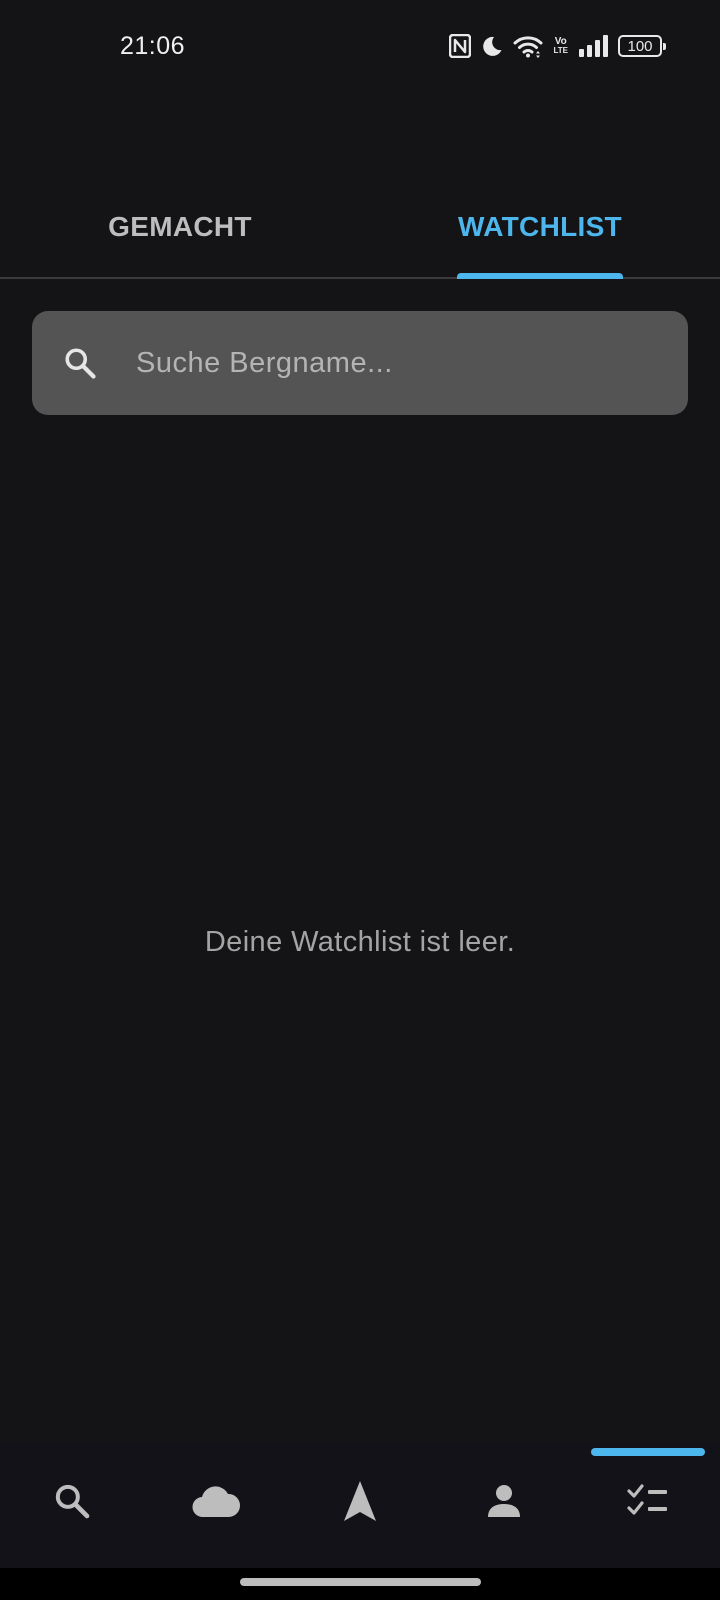 This screenshot has width=720, height=1600. I want to click on tab-watchlist-label: WATCHLIST, so click(540, 226).